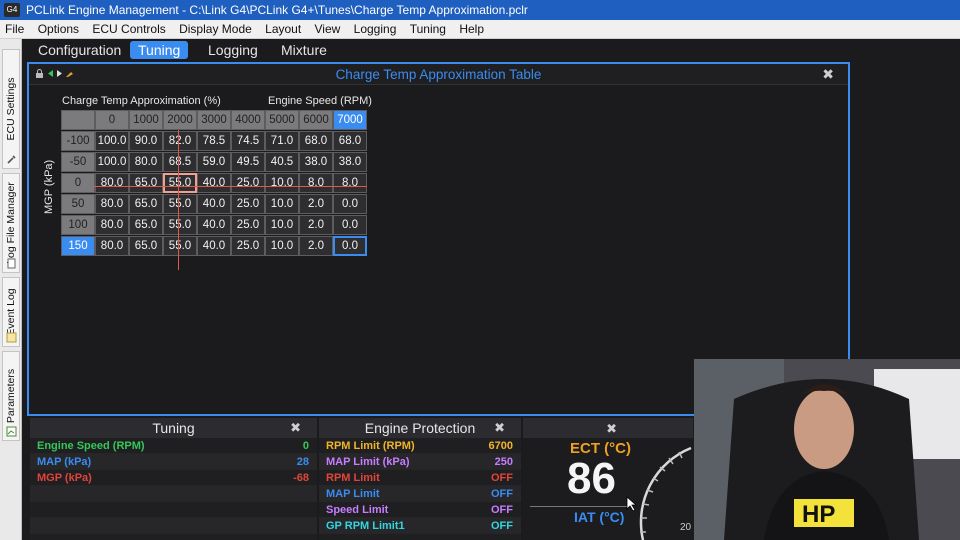  Describe the element at coordinates (78, 246) in the screenshot. I see `y-axis-cell: 150` at that location.